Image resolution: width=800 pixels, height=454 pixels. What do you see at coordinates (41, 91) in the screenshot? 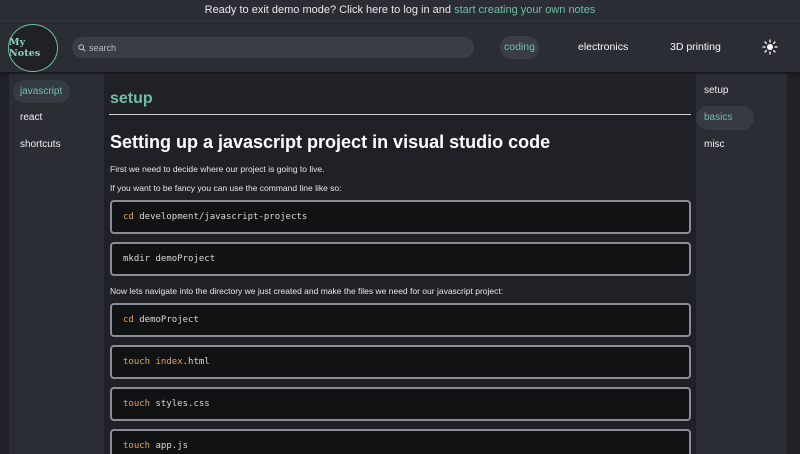
I see `sidebar-item-javascript: javascript` at bounding box center [41, 91].